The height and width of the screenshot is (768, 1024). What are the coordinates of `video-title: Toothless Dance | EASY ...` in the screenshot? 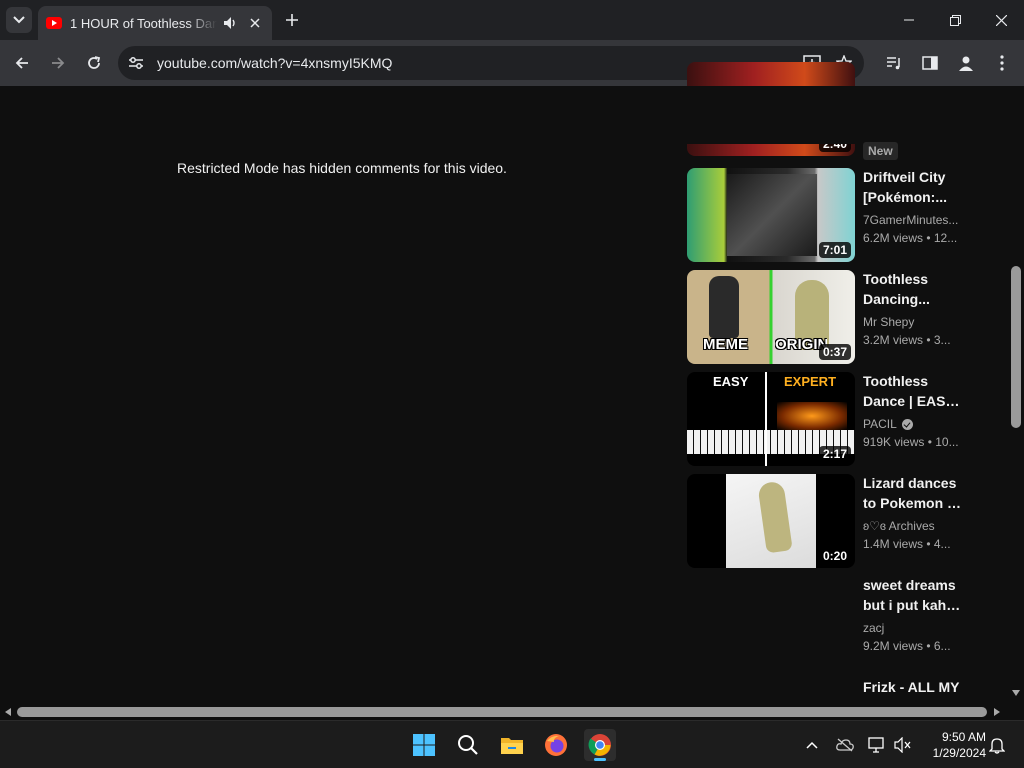 It's located at (913, 391).